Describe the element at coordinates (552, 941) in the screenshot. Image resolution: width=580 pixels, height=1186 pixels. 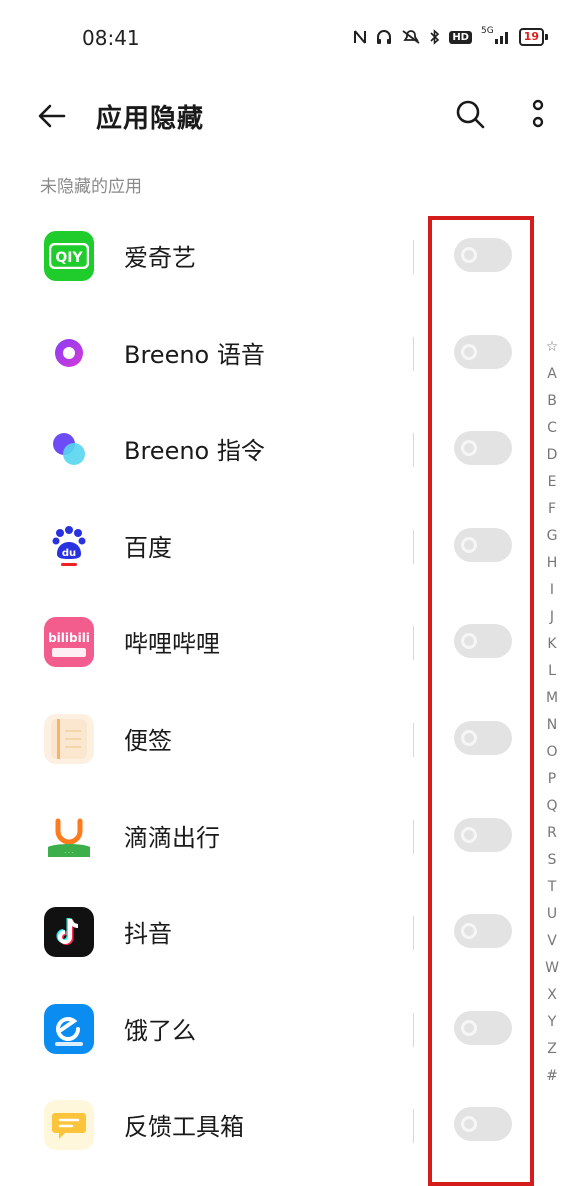
I see `index-letter: V` at that location.